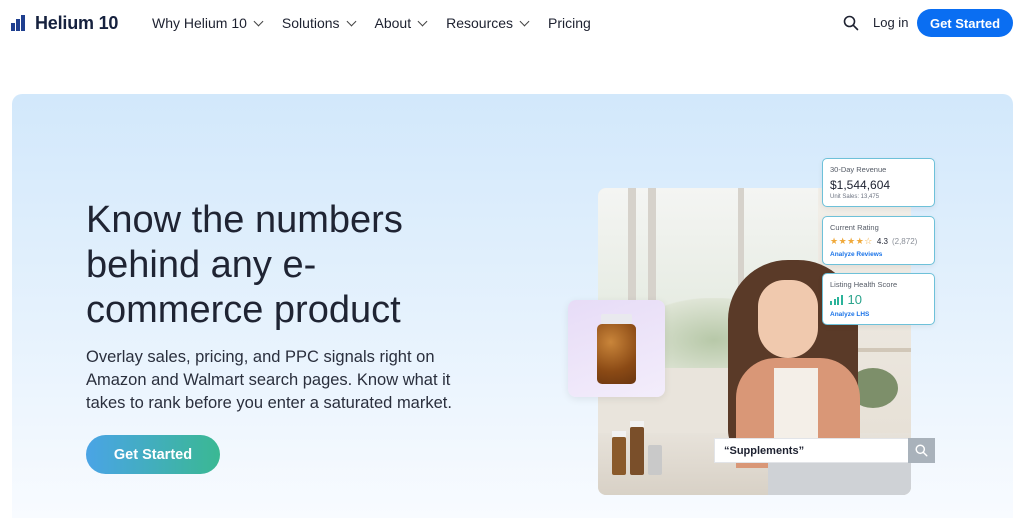  What do you see at coordinates (153, 454) in the screenshot?
I see `hero-get-started-button: Get Started` at bounding box center [153, 454].